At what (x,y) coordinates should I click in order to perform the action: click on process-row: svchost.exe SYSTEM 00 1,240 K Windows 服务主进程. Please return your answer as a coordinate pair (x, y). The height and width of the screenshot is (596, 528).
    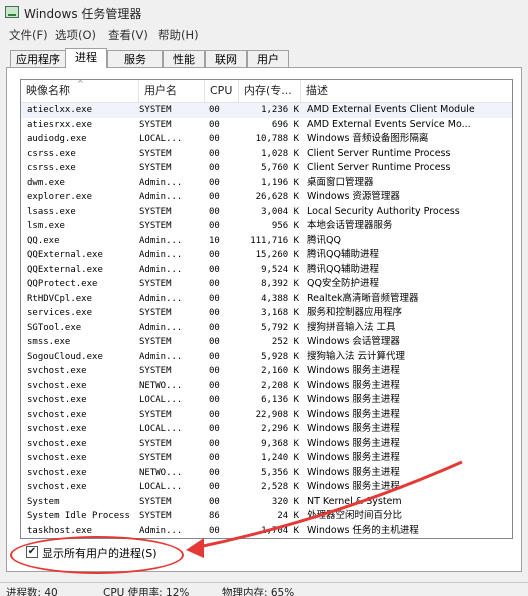
    Looking at the image, I should click on (266, 458).